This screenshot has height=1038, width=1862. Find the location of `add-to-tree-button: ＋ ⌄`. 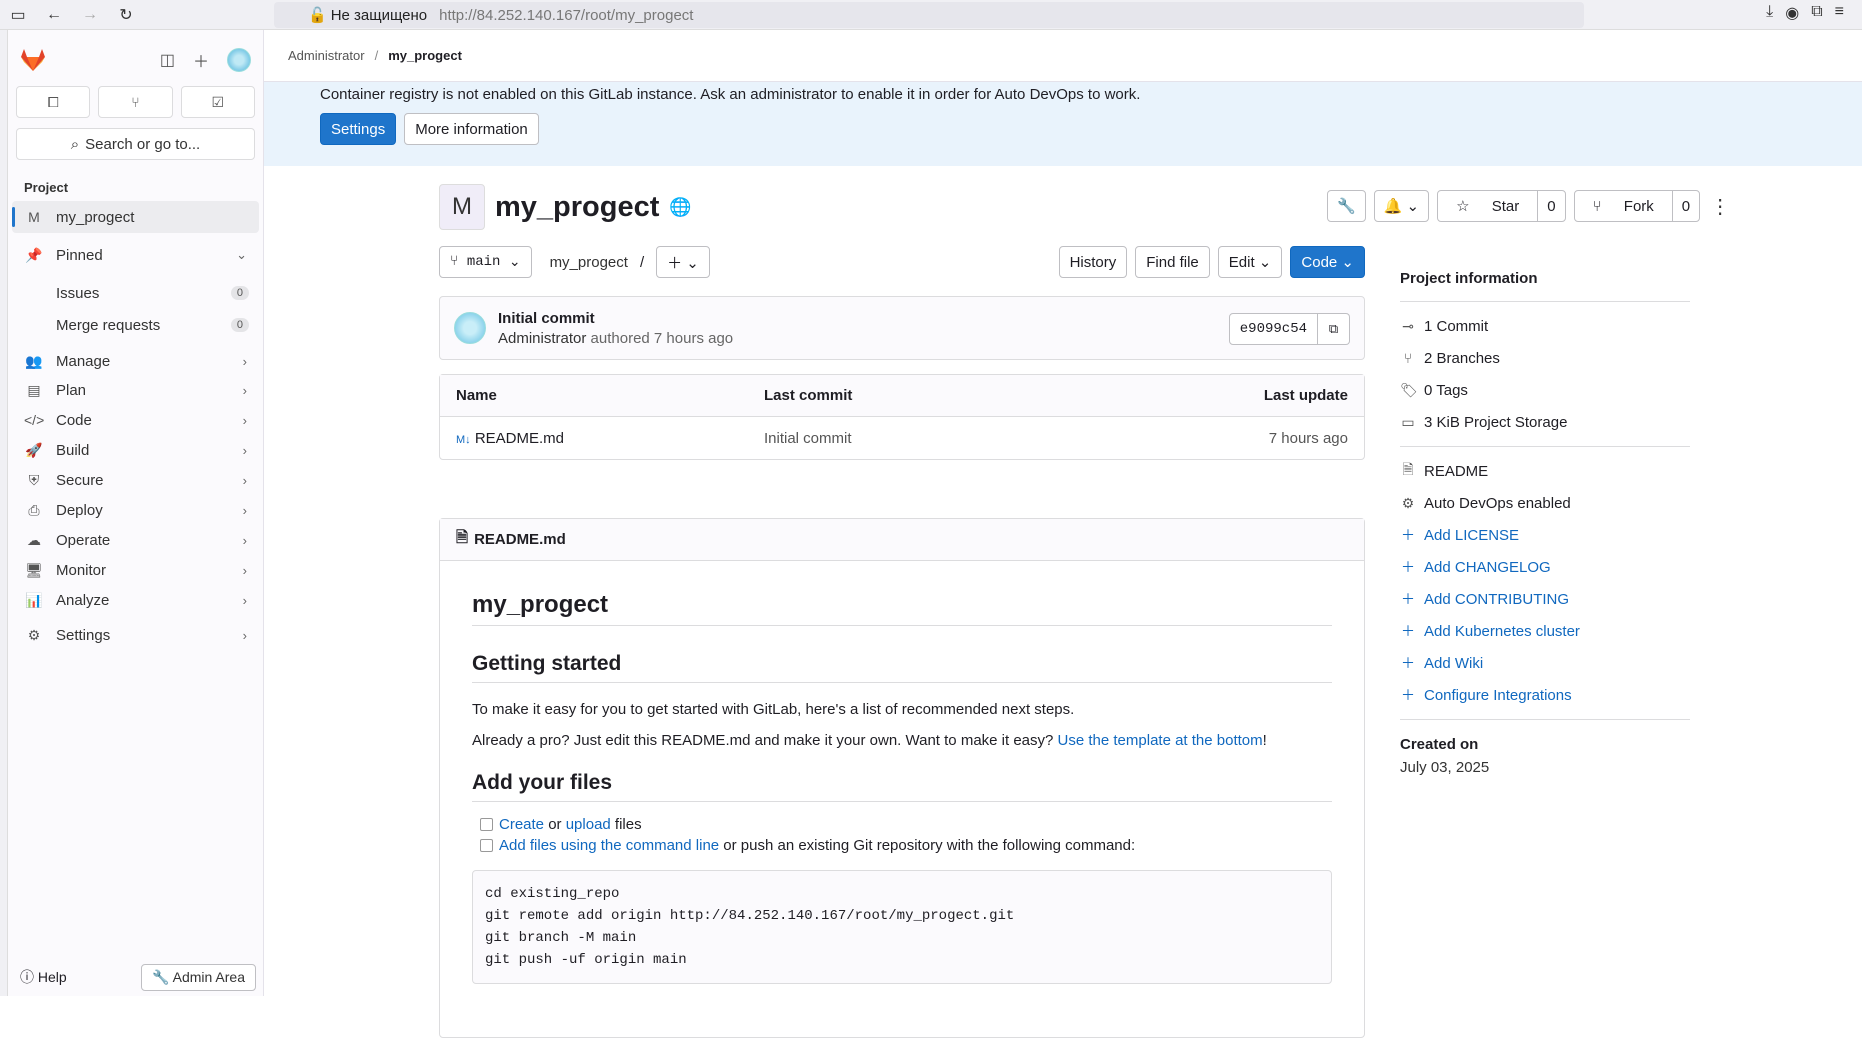

add-to-tree-button: ＋ ⌄ is located at coordinates (683, 262).